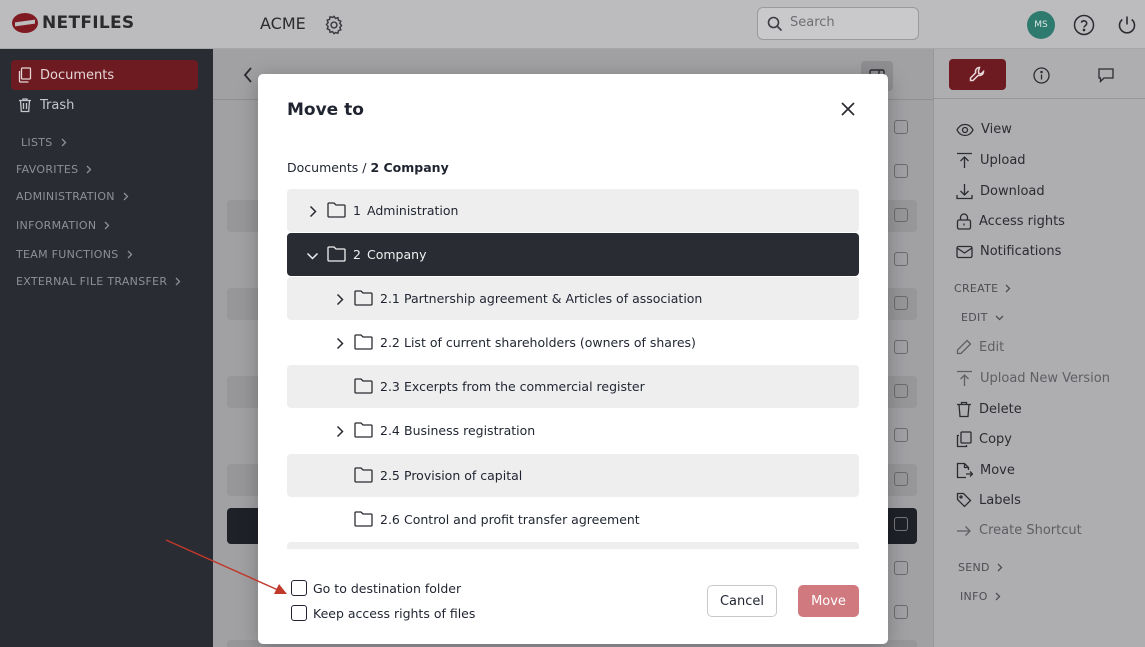 This screenshot has width=1145, height=647. I want to click on folder-row: 2.5 Provision of capital, so click(573, 475).